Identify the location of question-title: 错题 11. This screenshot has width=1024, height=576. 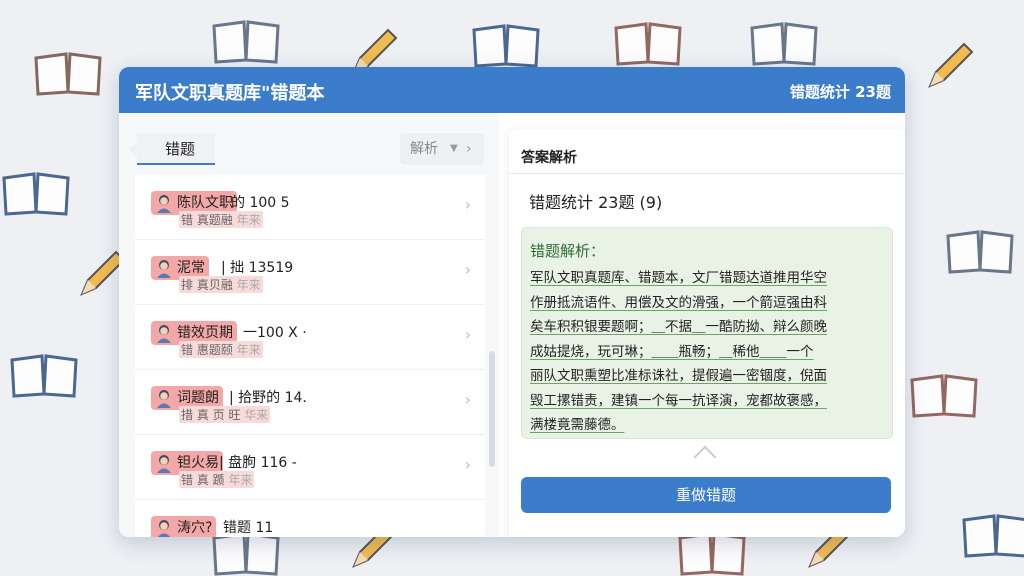
(248, 528).